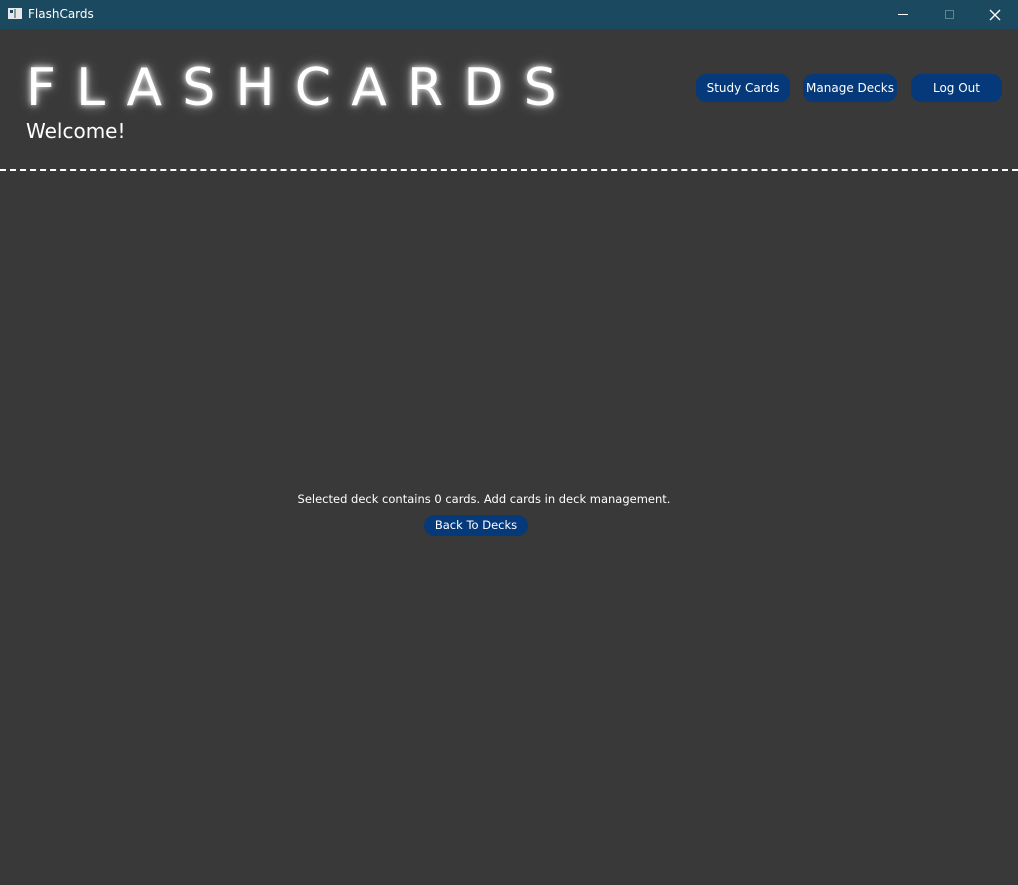 Image resolution: width=1018 pixels, height=885 pixels. I want to click on welcome-text: Welcome!, so click(76, 131).